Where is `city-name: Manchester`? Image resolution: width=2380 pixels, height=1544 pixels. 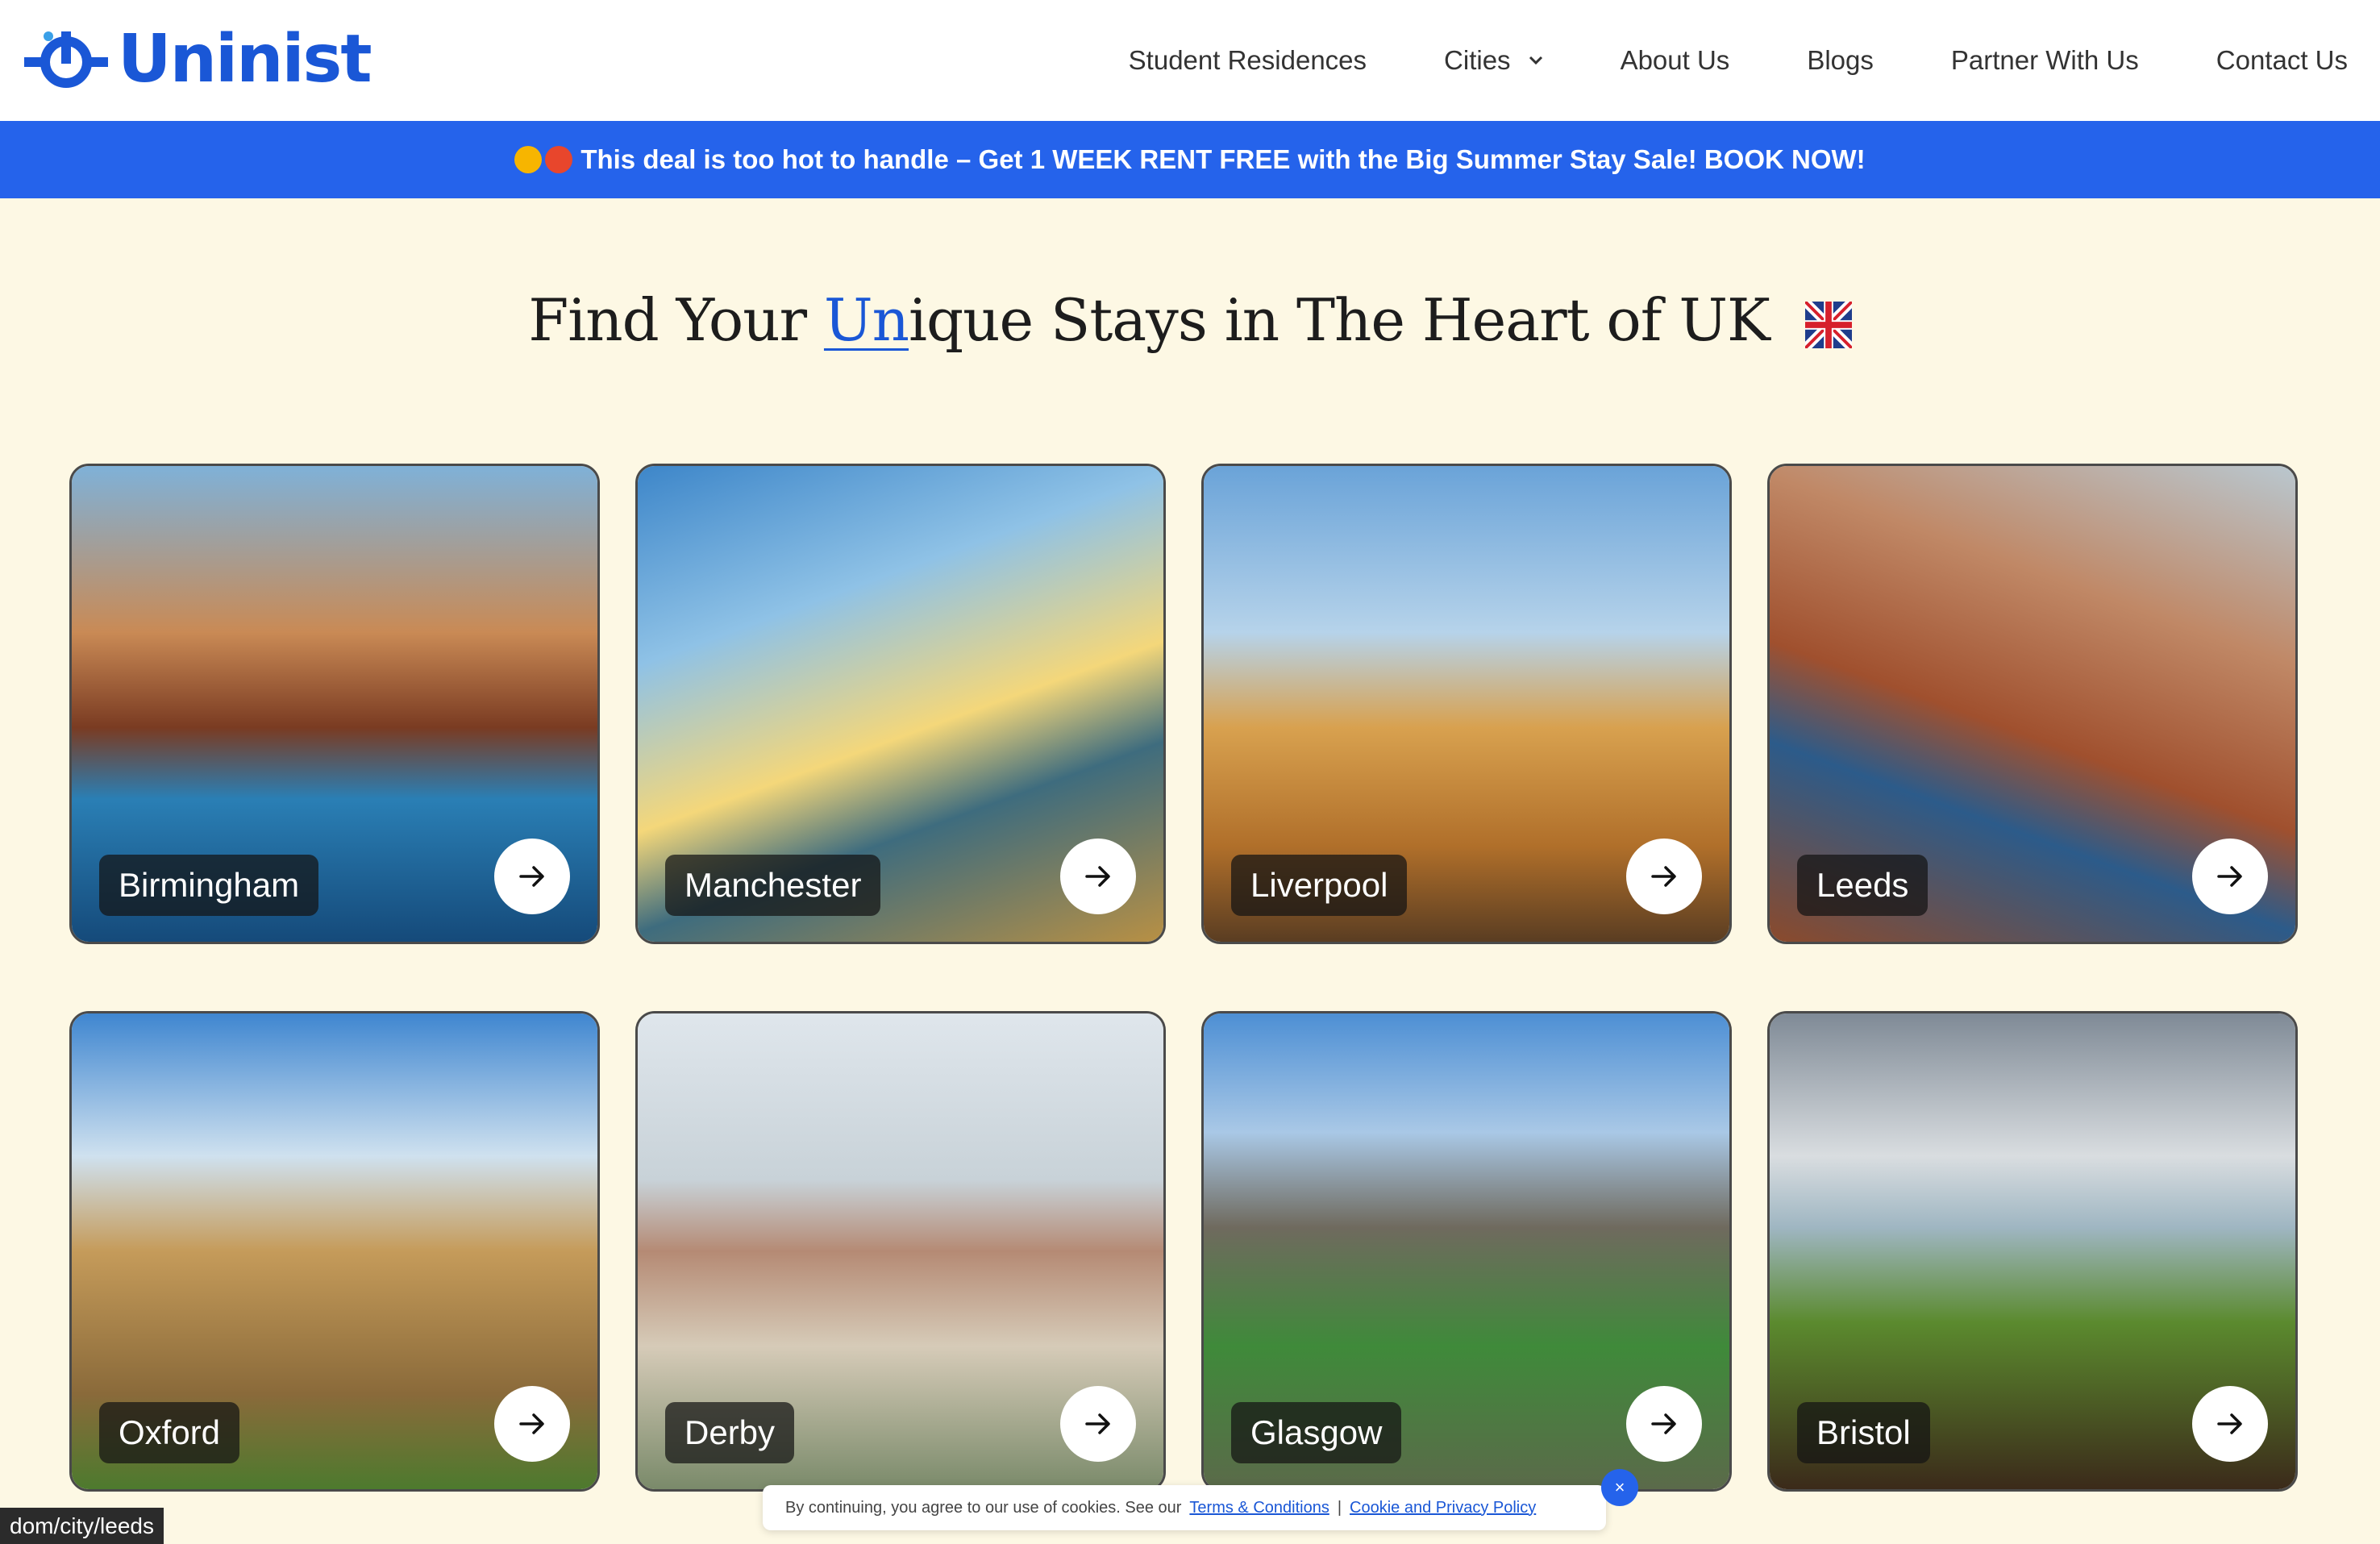 city-name: Manchester is located at coordinates (773, 885).